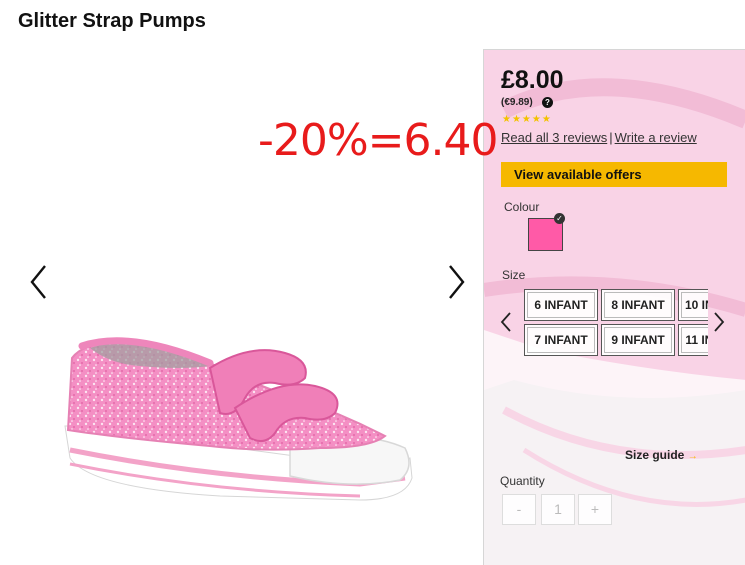  Describe the element at coordinates (693, 305) in the screenshot. I see `size-option: 10 INFANT` at that location.